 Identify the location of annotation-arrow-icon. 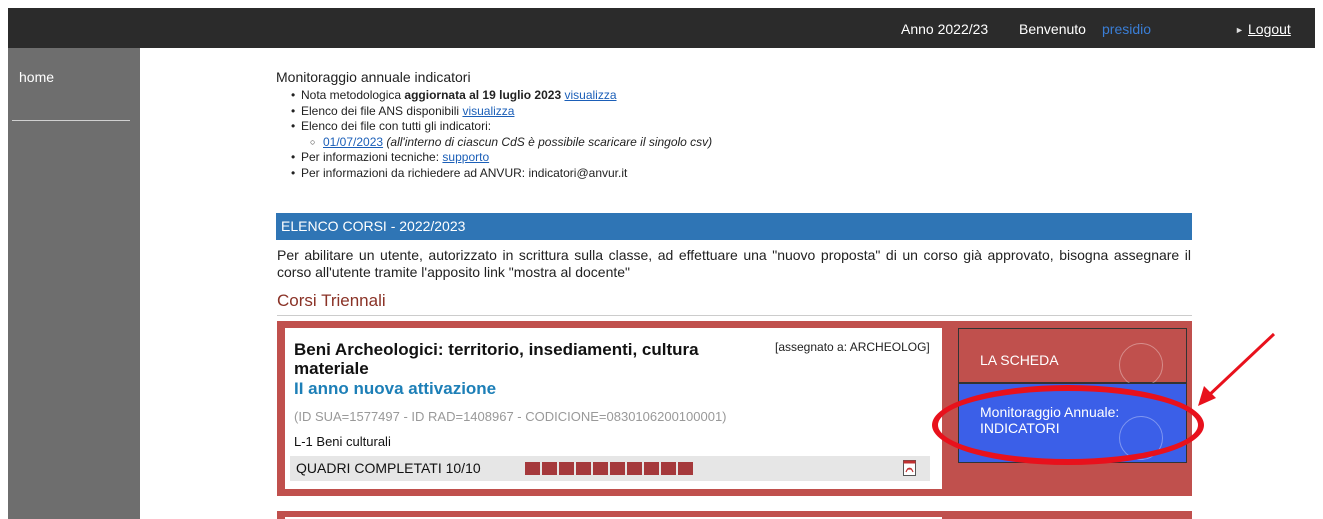
(1237, 369).